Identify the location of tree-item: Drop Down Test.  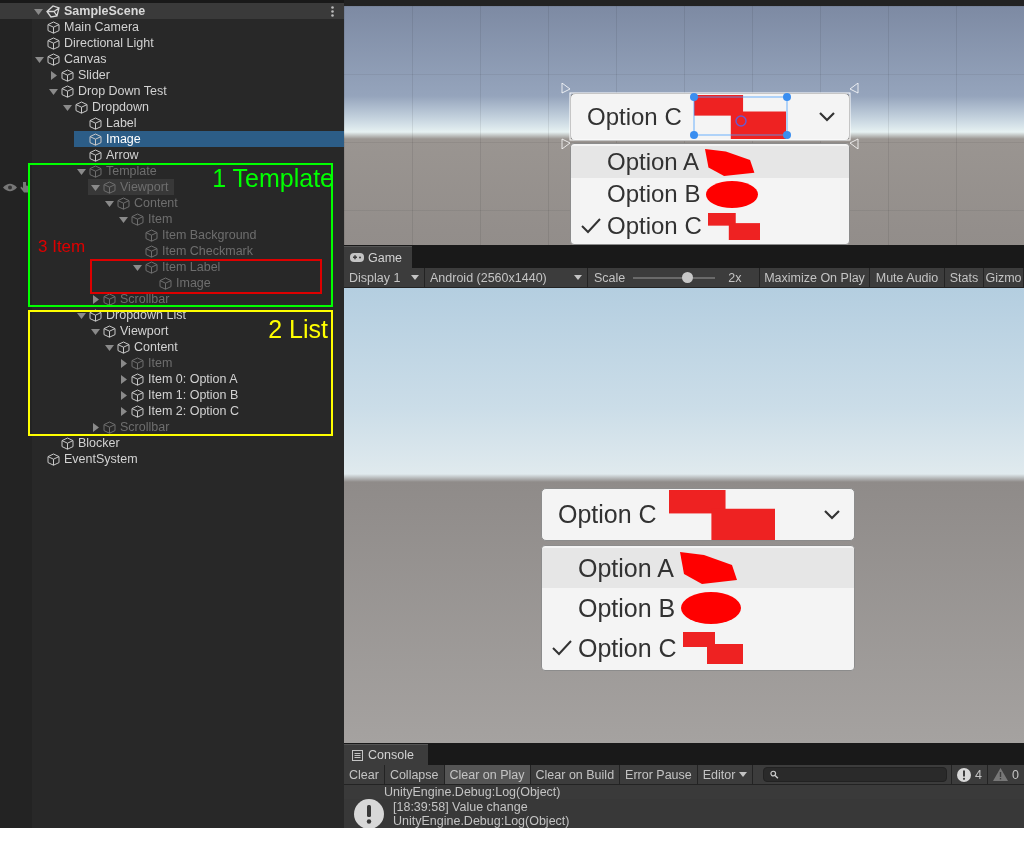
(106, 91).